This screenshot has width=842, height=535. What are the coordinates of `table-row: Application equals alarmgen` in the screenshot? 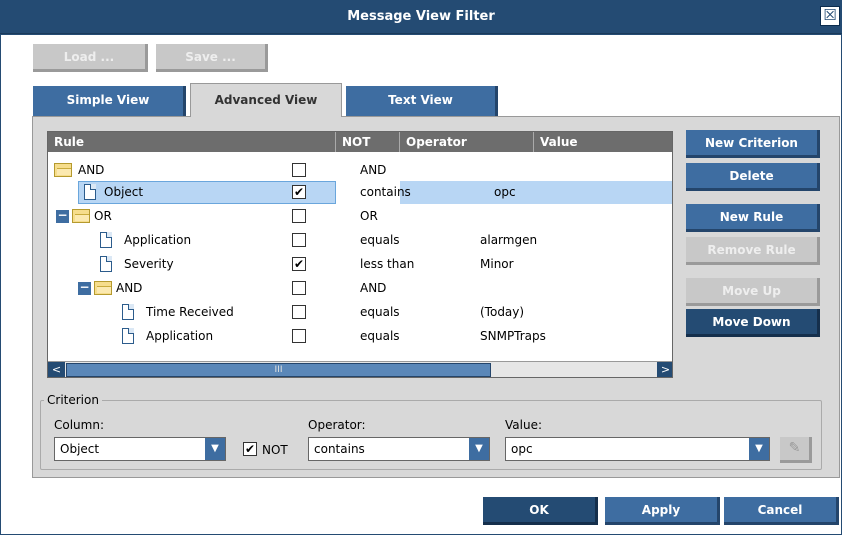 It's located at (360, 240).